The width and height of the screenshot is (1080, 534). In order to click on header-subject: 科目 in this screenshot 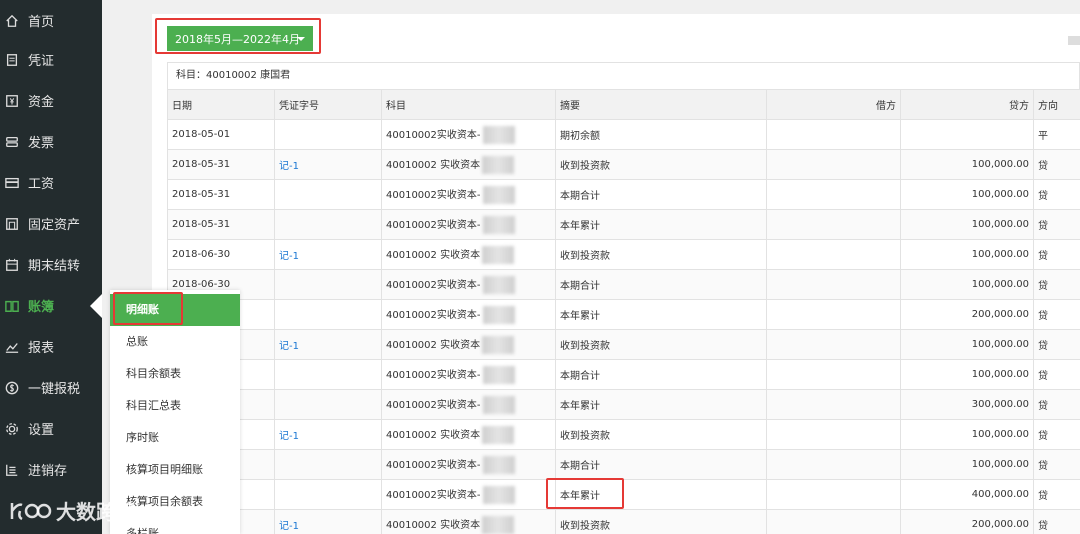, I will do `click(468, 104)`.